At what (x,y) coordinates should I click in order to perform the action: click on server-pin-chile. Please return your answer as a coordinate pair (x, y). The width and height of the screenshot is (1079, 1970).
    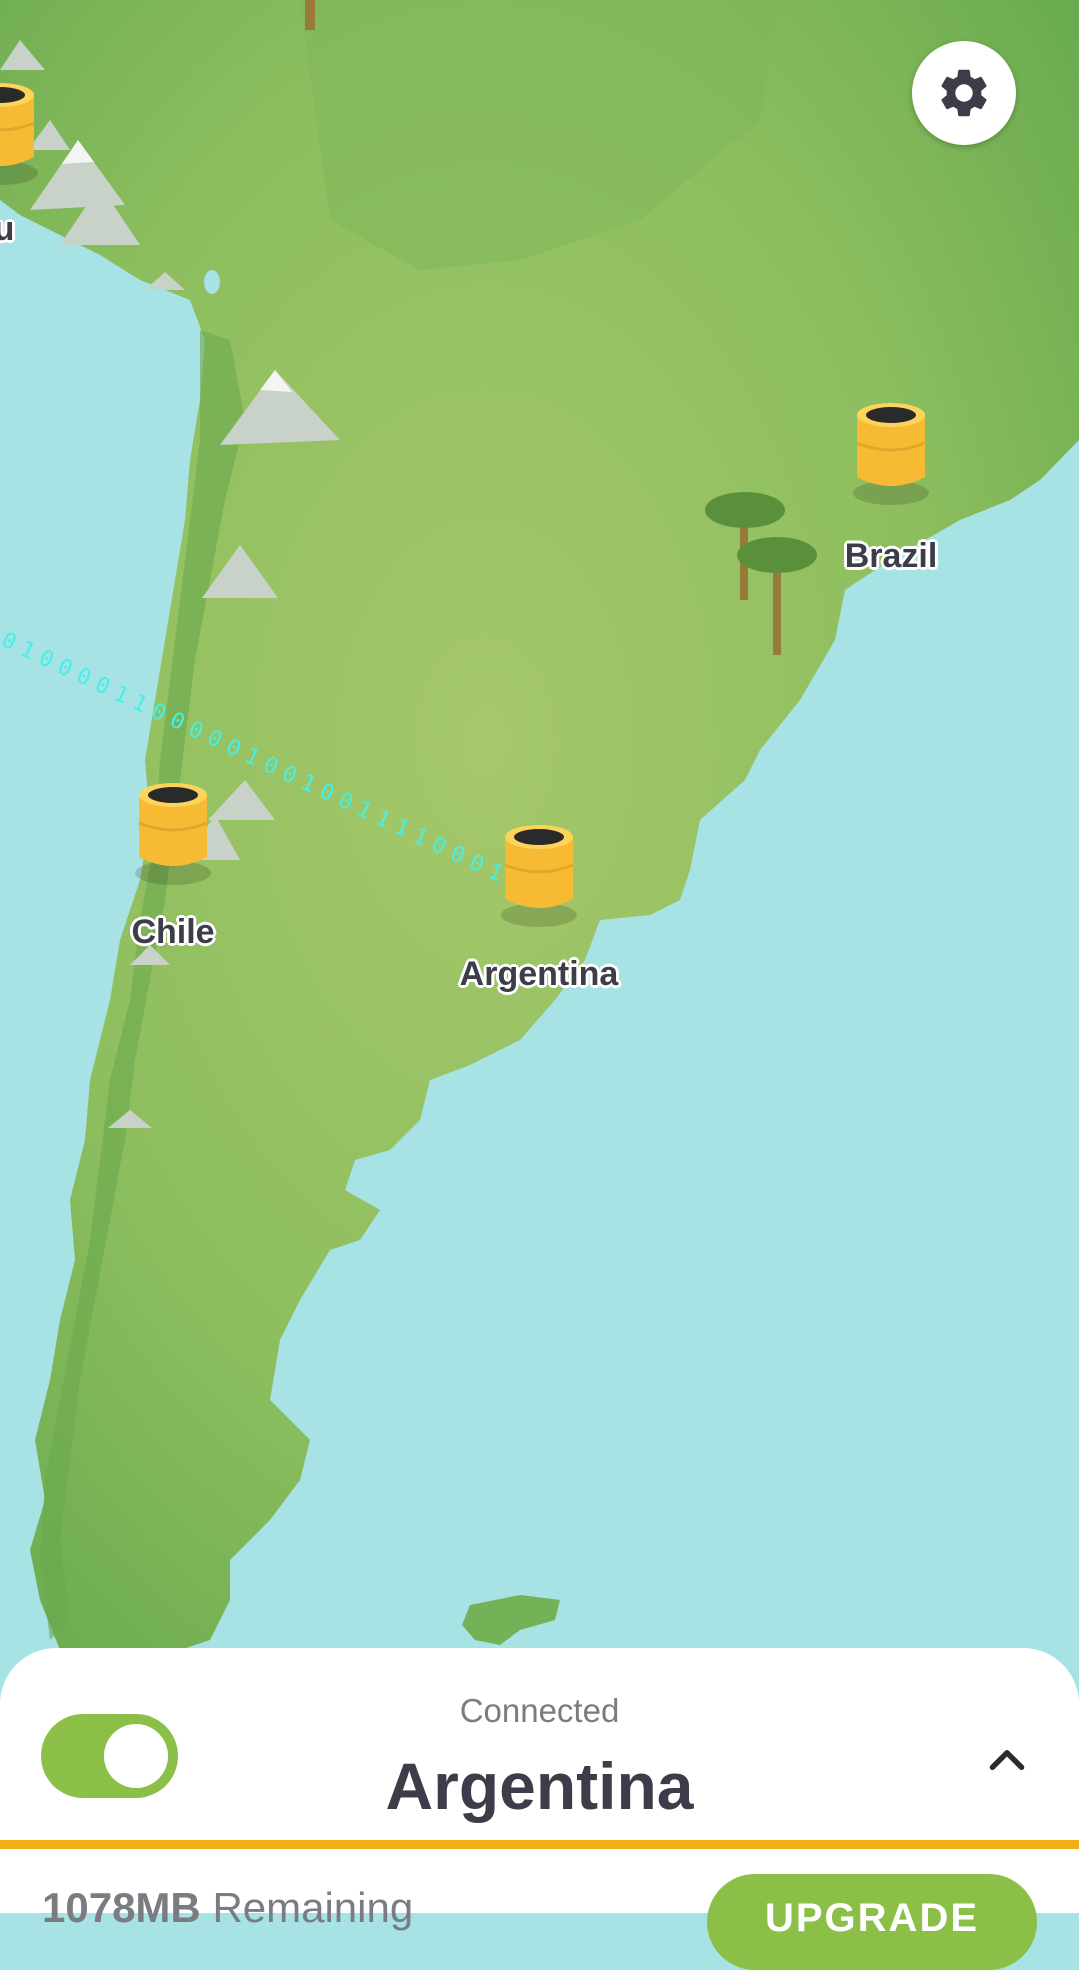
    Looking at the image, I should click on (173, 834).